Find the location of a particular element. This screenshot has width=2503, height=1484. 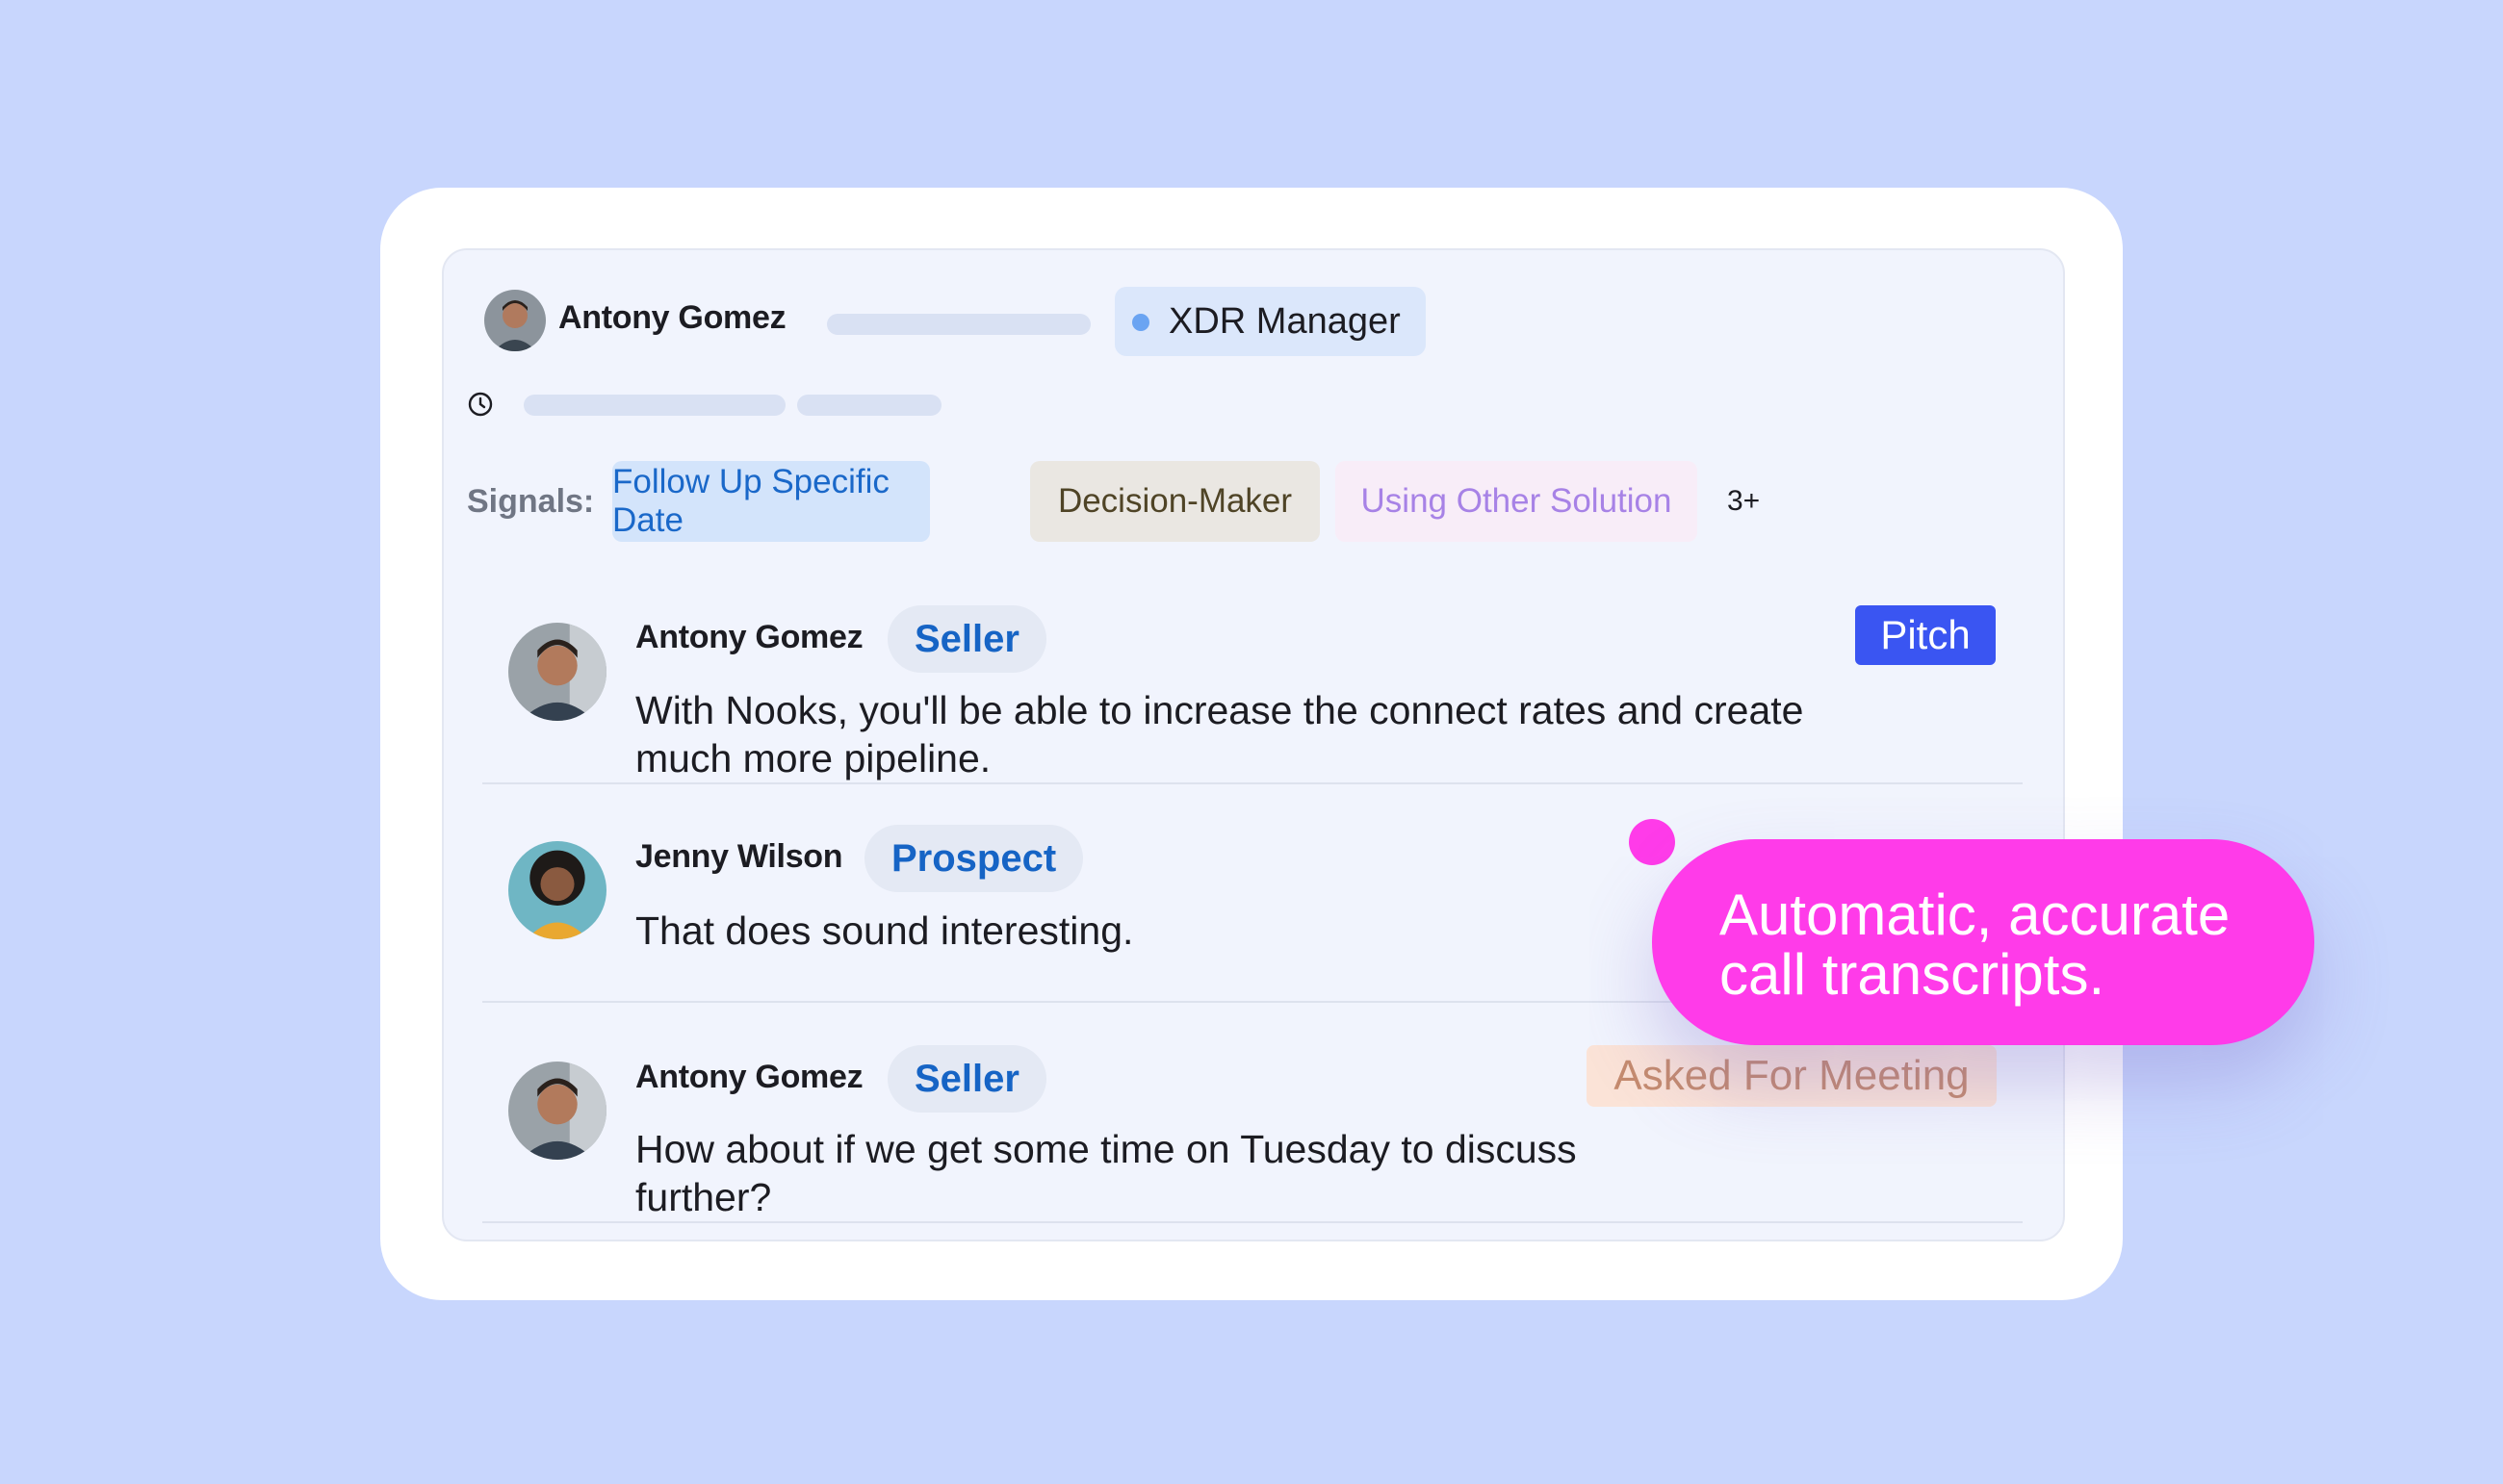

callout-bubble: Automatic, accurate call transcripts. is located at coordinates (1983, 942).